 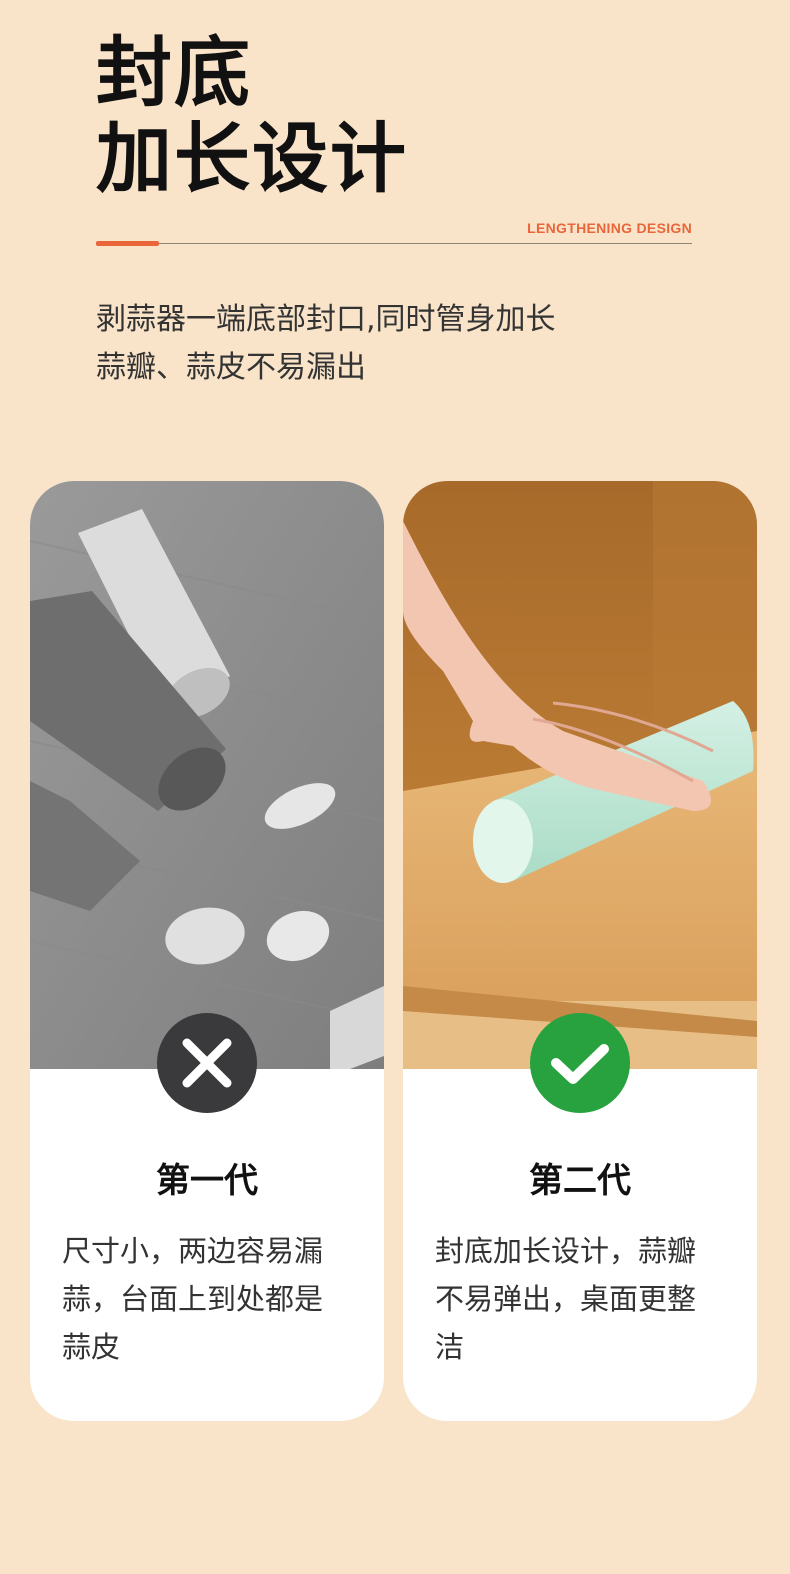 I want to click on card-description: 尺寸小，两边容易漏 蒜，台面上到处都是 蒜皮, so click(x=212, y=1299).